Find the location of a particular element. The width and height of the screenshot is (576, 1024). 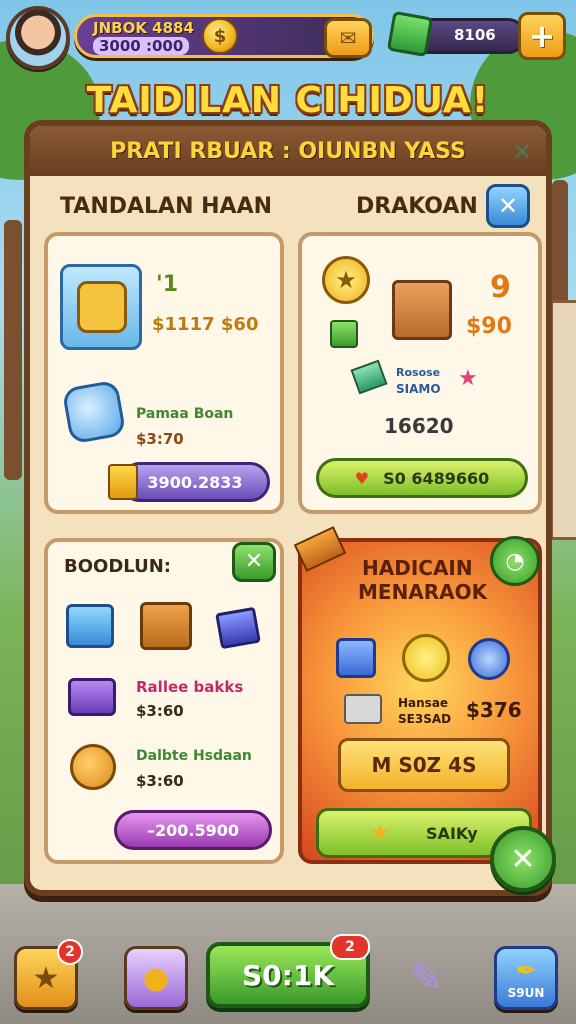

card-close-button: ✕ is located at coordinates (254, 562).